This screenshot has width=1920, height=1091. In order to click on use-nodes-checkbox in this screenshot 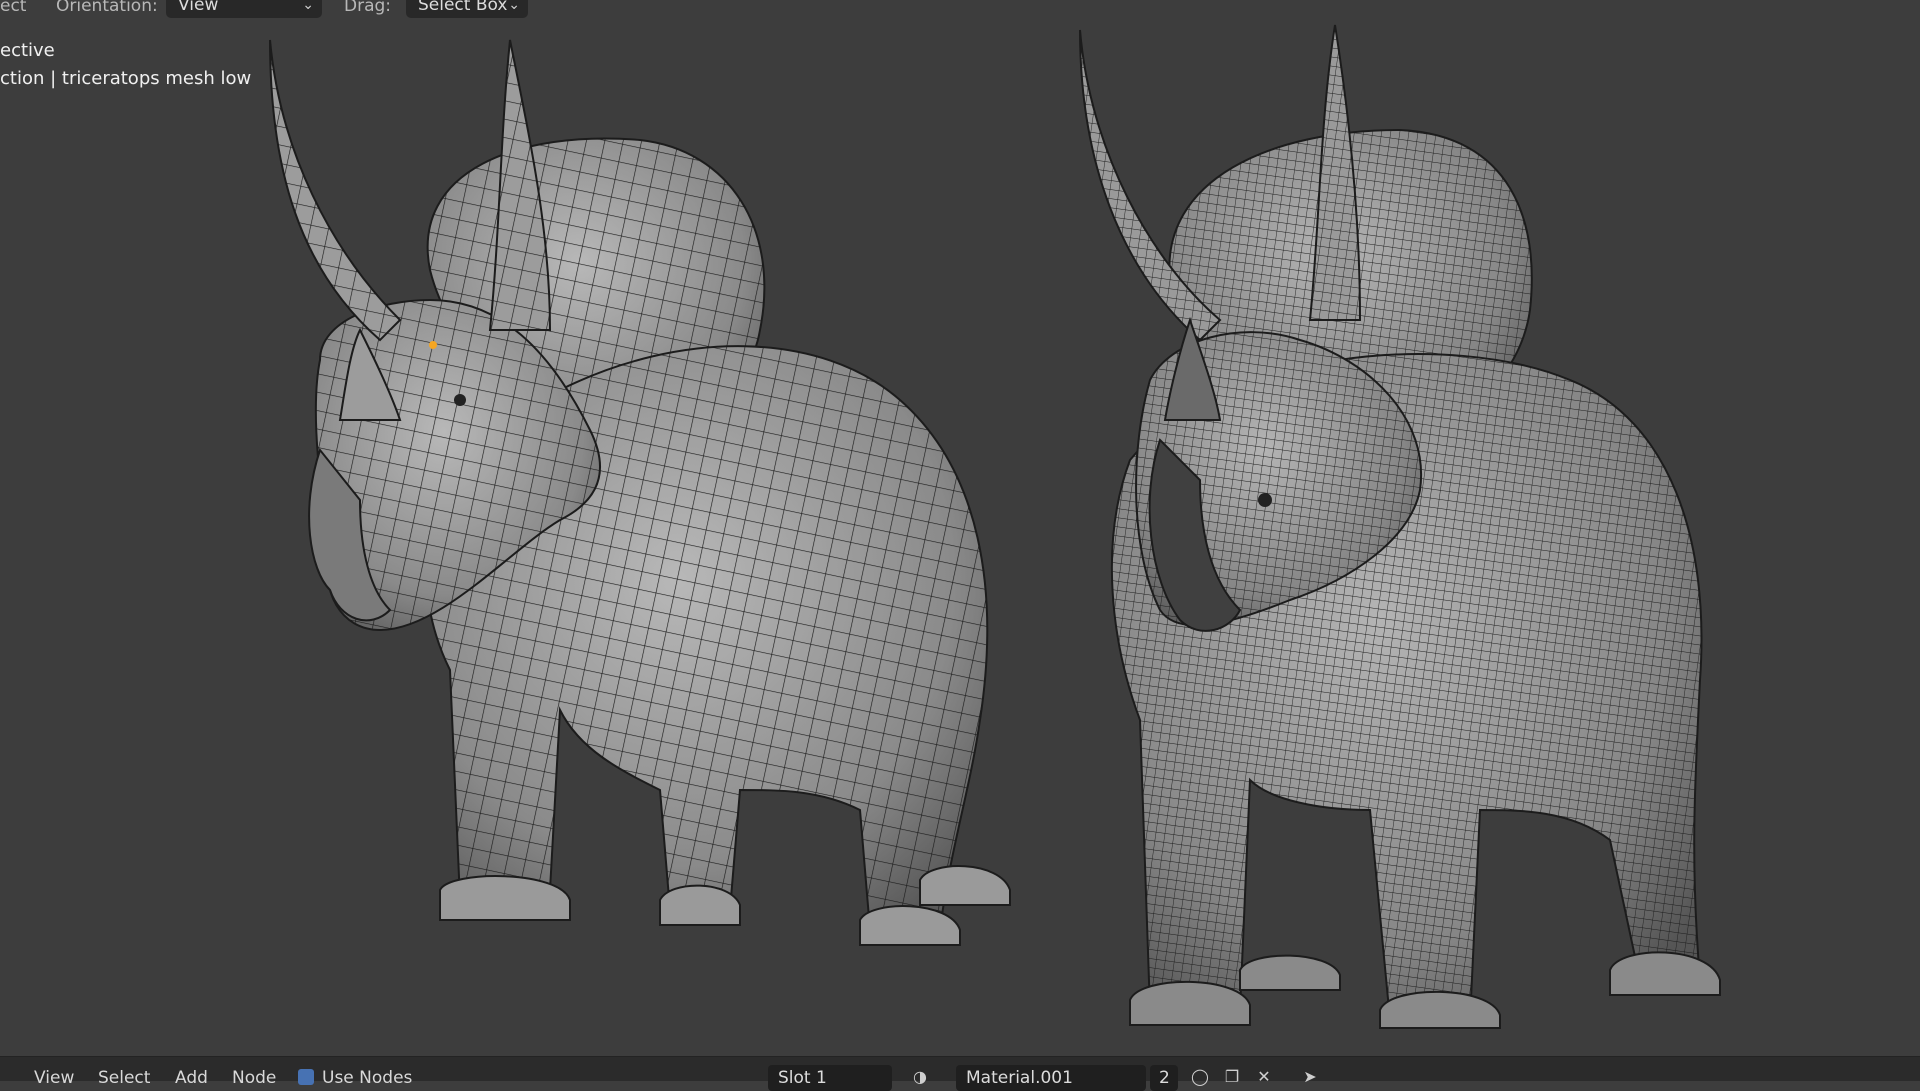, I will do `click(306, 1077)`.